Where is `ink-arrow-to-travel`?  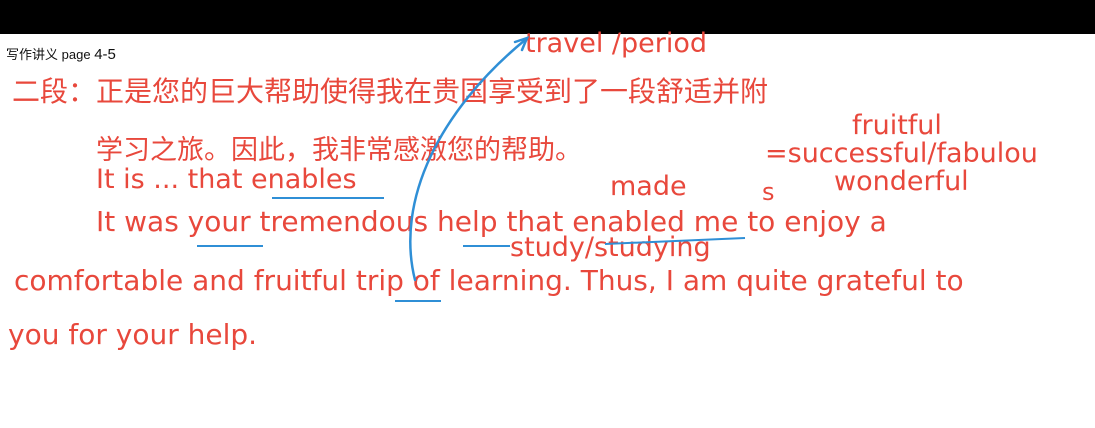
ink-arrow-to-travel is located at coordinates (468, 160).